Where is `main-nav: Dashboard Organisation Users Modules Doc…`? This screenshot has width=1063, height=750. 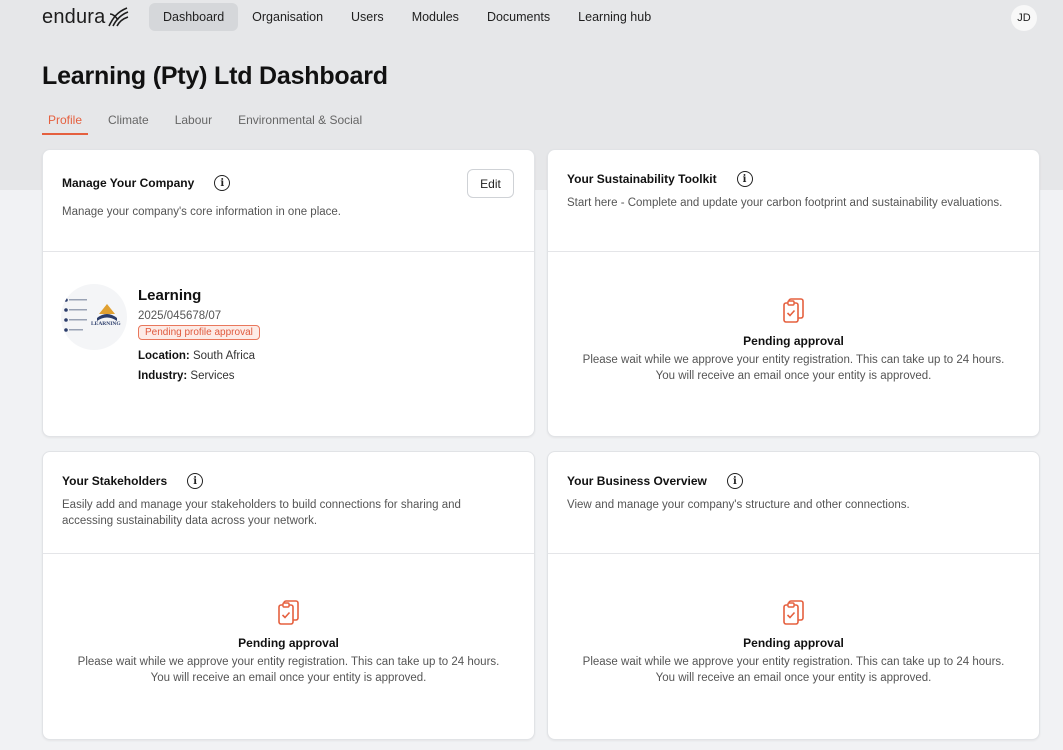
main-nav: Dashboard Organisation Users Modules Doc… is located at coordinates (407, 17).